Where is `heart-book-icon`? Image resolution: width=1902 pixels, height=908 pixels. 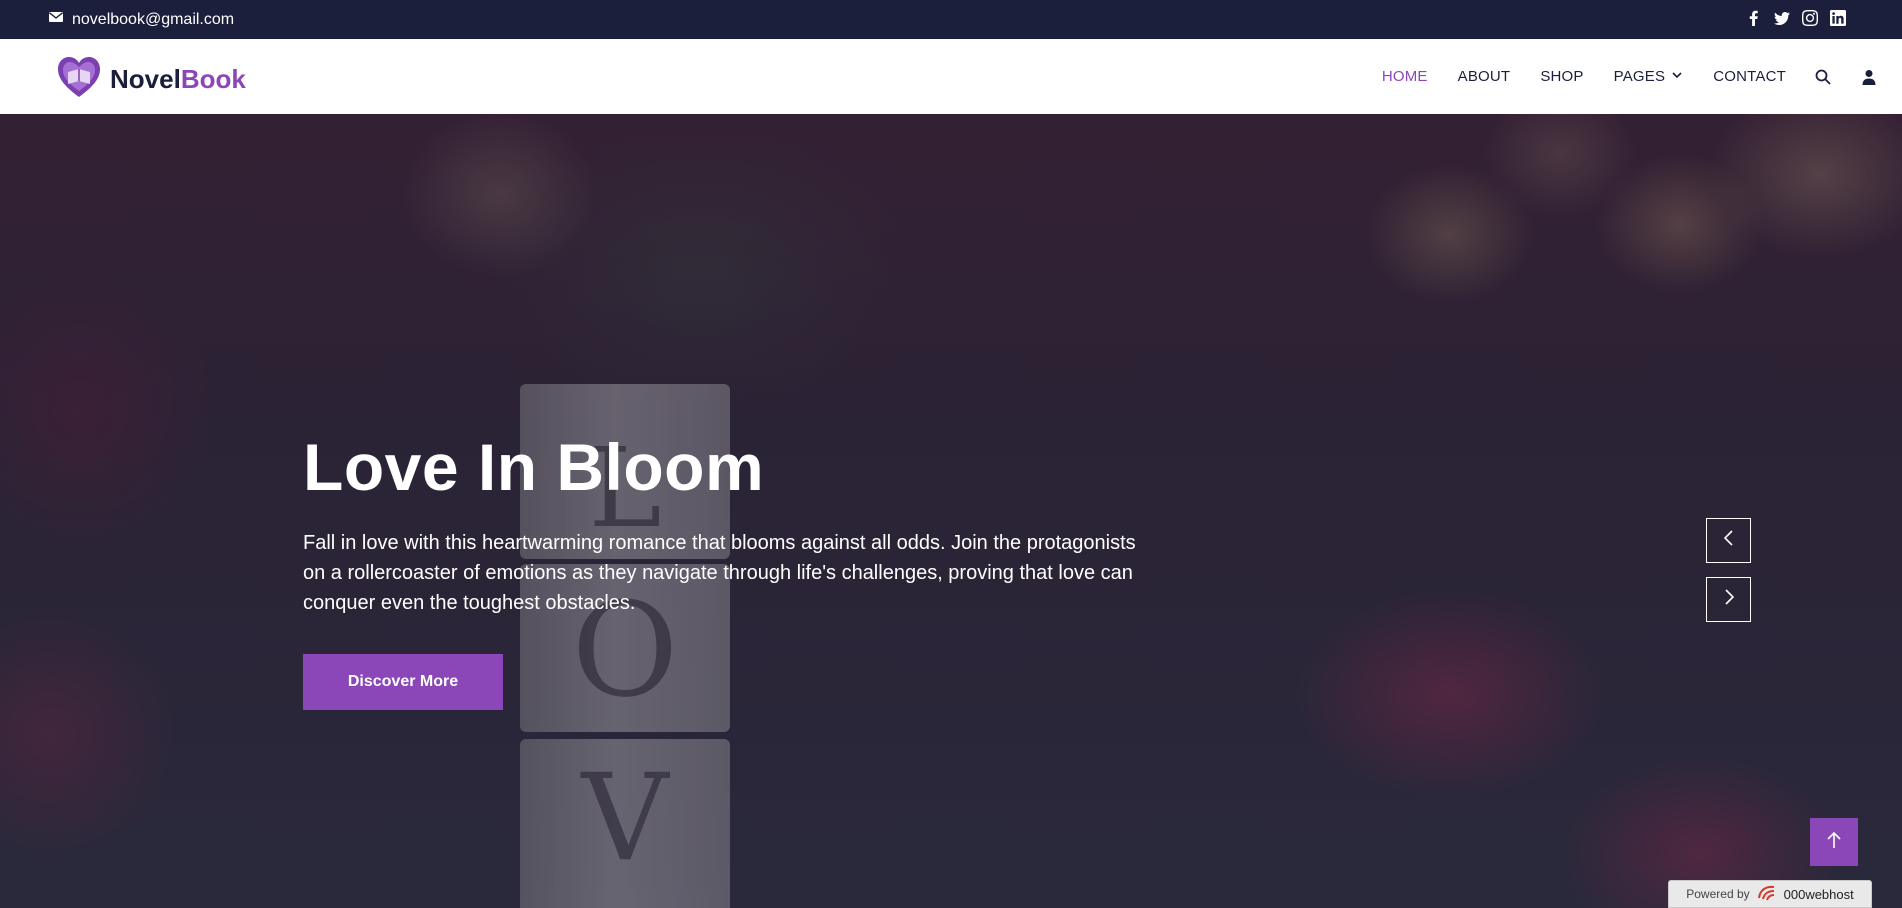
heart-book-icon is located at coordinates (79, 79).